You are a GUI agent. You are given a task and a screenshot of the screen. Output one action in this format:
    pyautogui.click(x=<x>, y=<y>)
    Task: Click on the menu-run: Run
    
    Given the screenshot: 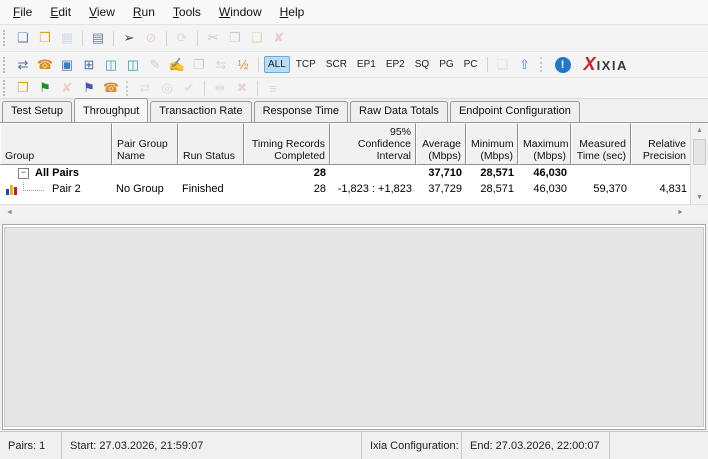 What is the action you would take?
    pyautogui.click(x=144, y=12)
    